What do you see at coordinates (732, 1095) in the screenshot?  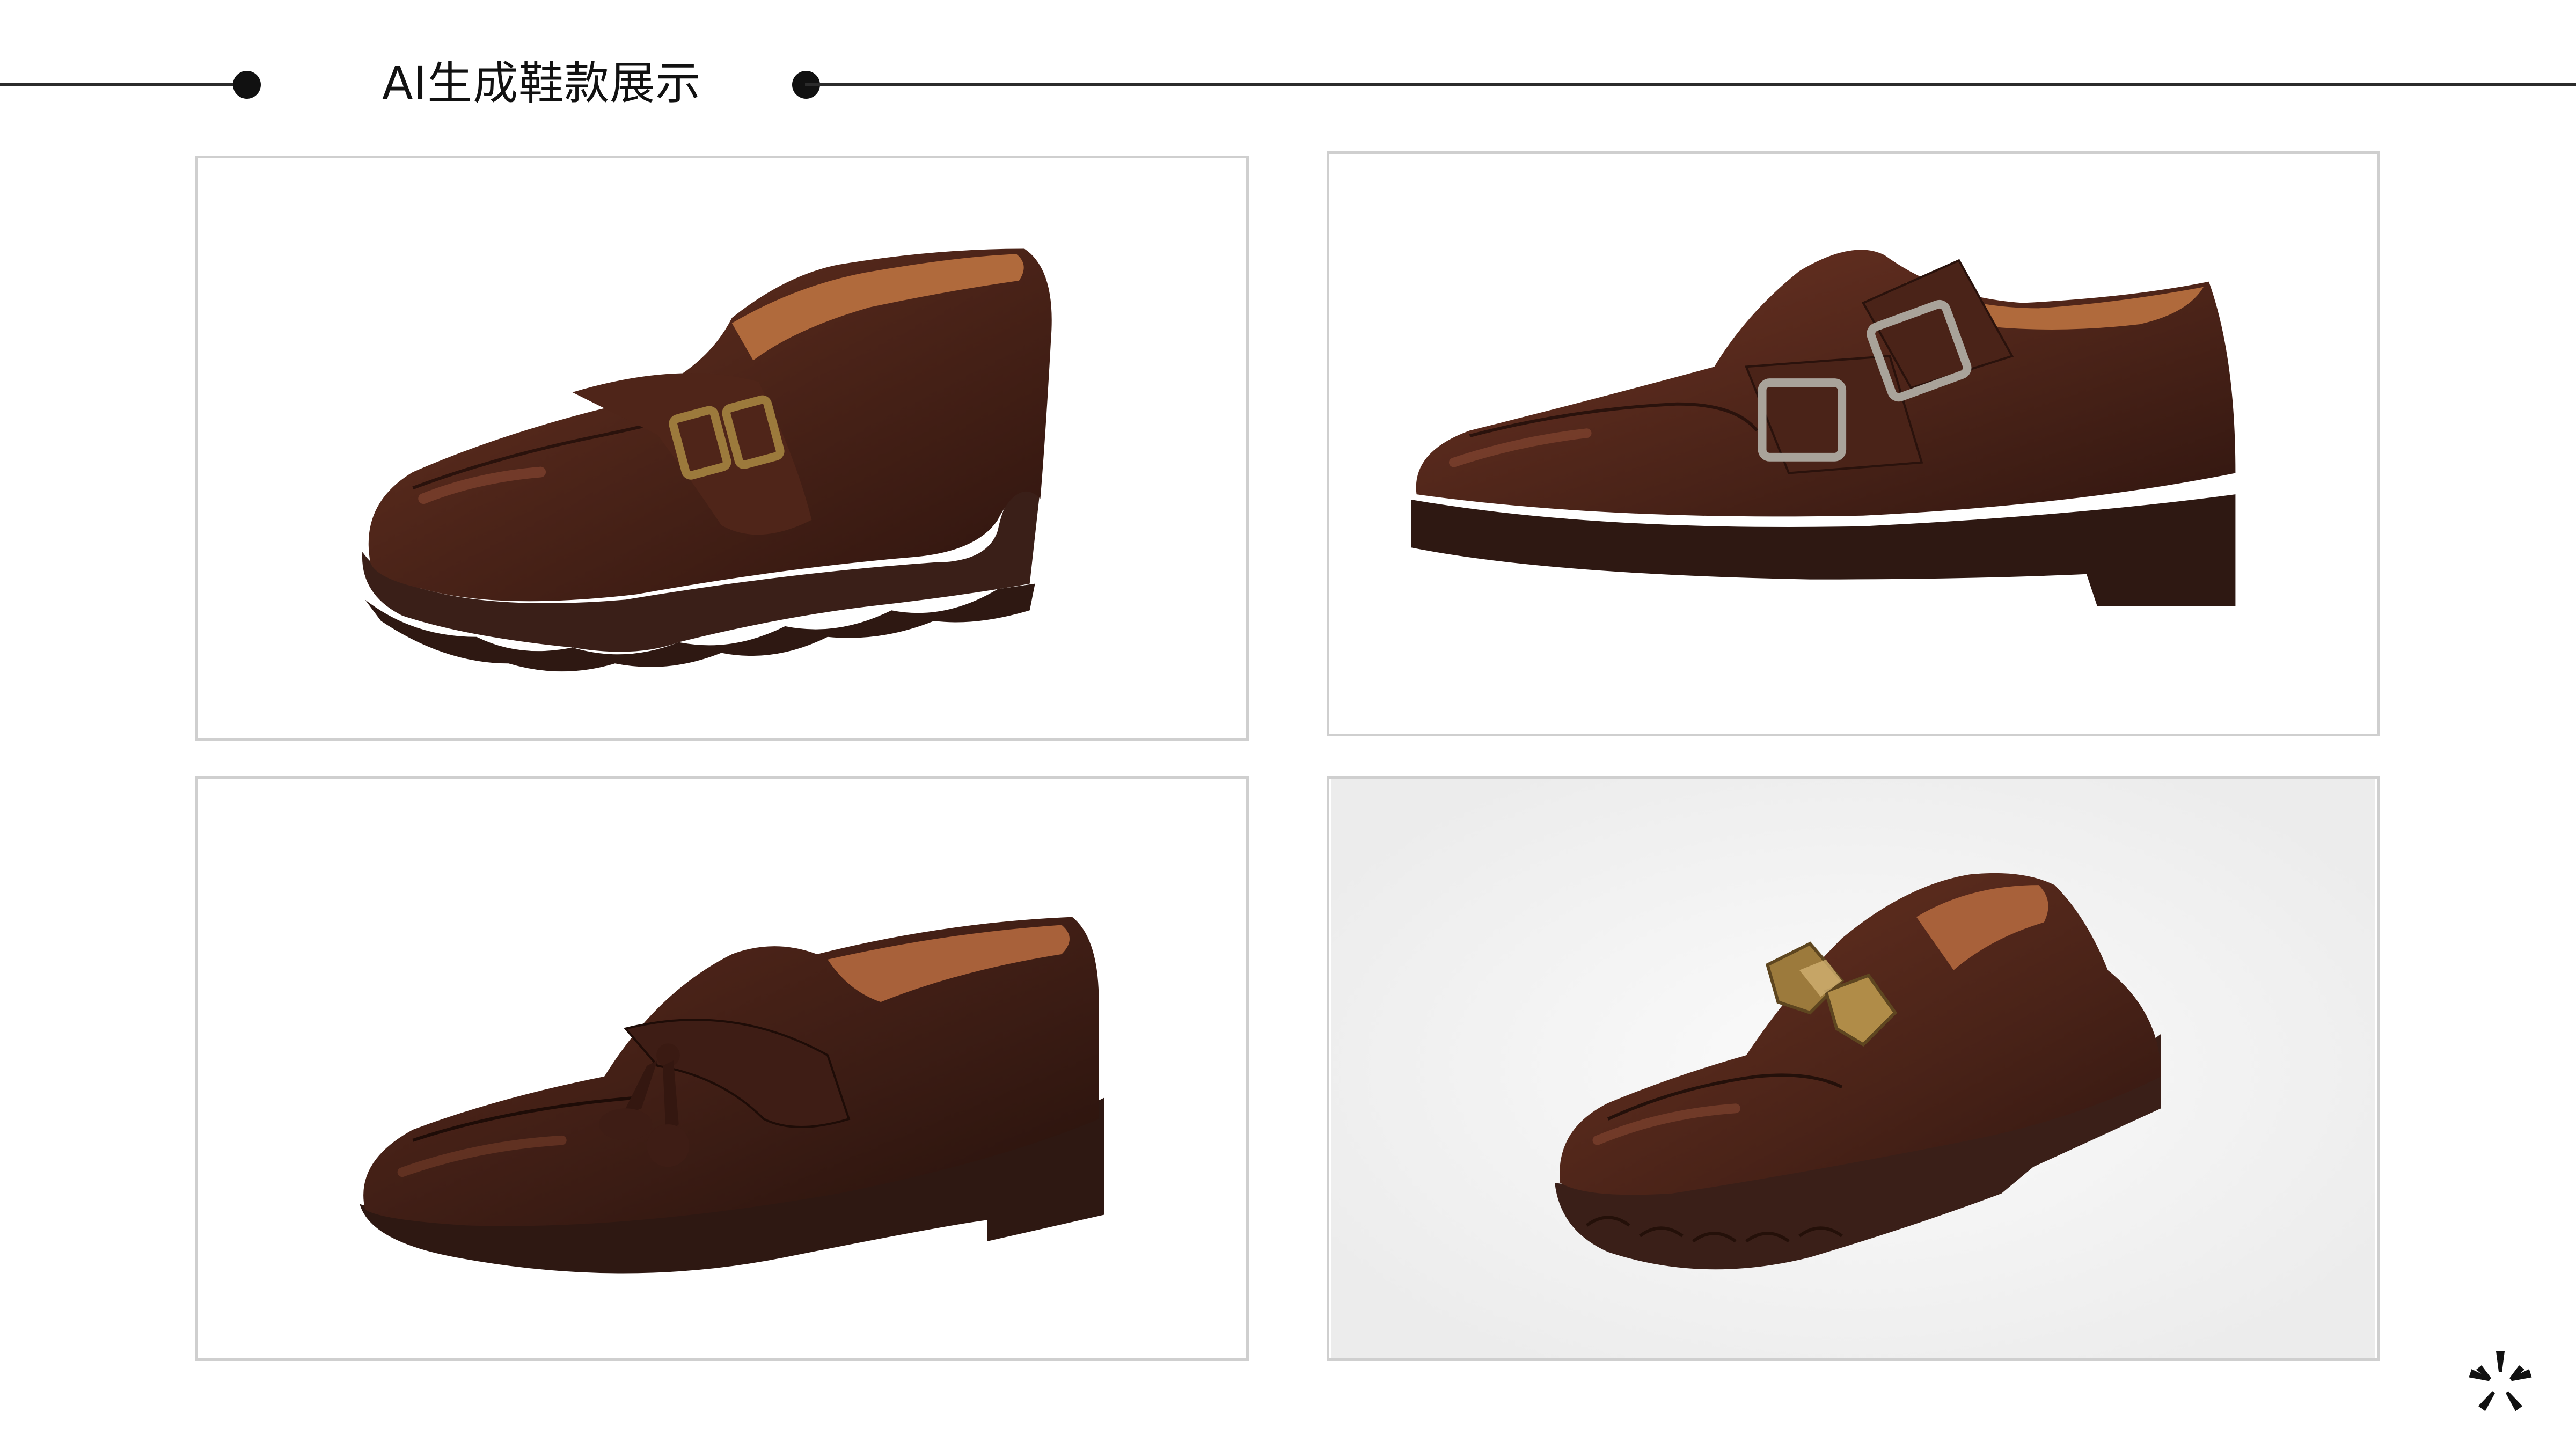 I see `tassel-loafer-shoe-icon` at bounding box center [732, 1095].